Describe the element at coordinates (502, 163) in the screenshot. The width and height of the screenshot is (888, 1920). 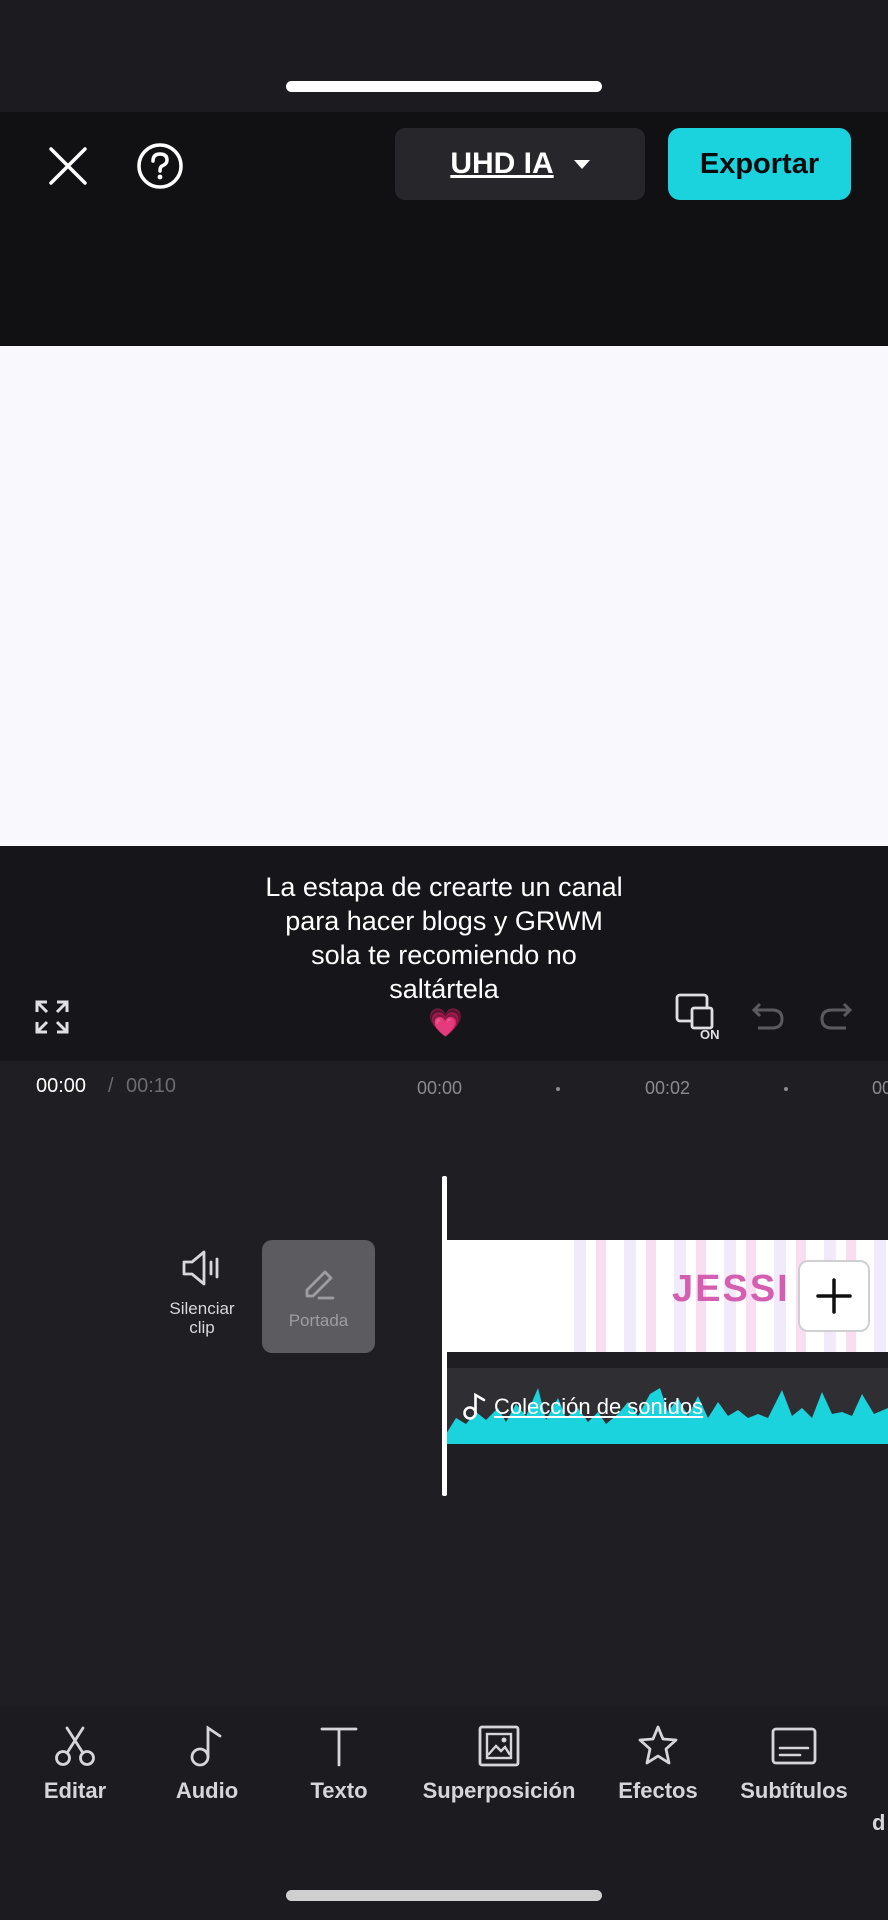
I see `quality-label: UHD IA` at that location.